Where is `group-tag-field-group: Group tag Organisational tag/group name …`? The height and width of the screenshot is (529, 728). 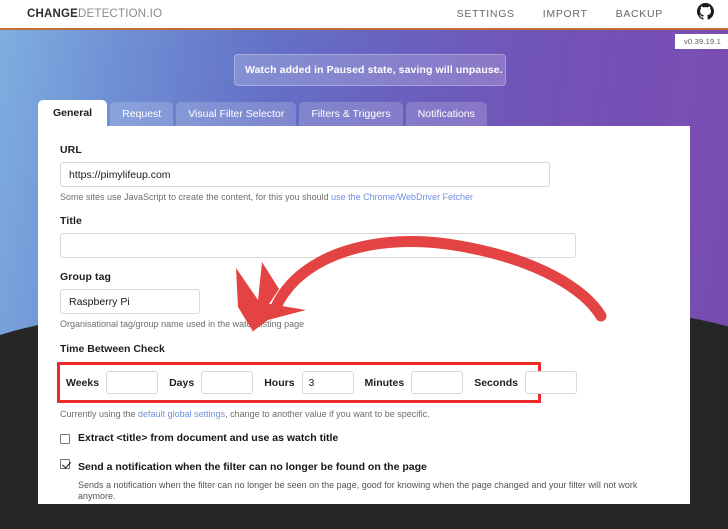
group-tag-field-group: Group tag Organisational tag/group name … is located at coordinates (364, 300).